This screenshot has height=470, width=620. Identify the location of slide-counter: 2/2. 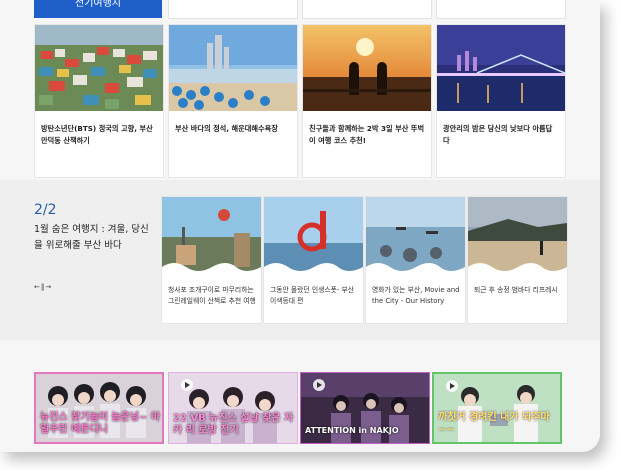
(45, 210).